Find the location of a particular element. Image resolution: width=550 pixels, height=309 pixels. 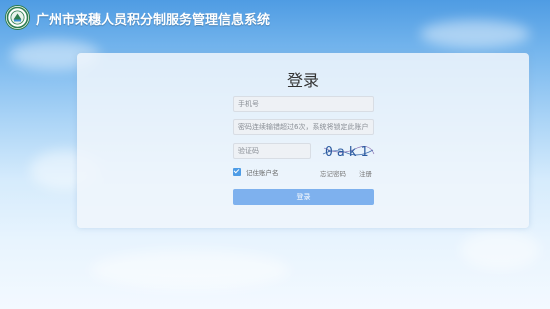

phone-input is located at coordinates (303, 104).